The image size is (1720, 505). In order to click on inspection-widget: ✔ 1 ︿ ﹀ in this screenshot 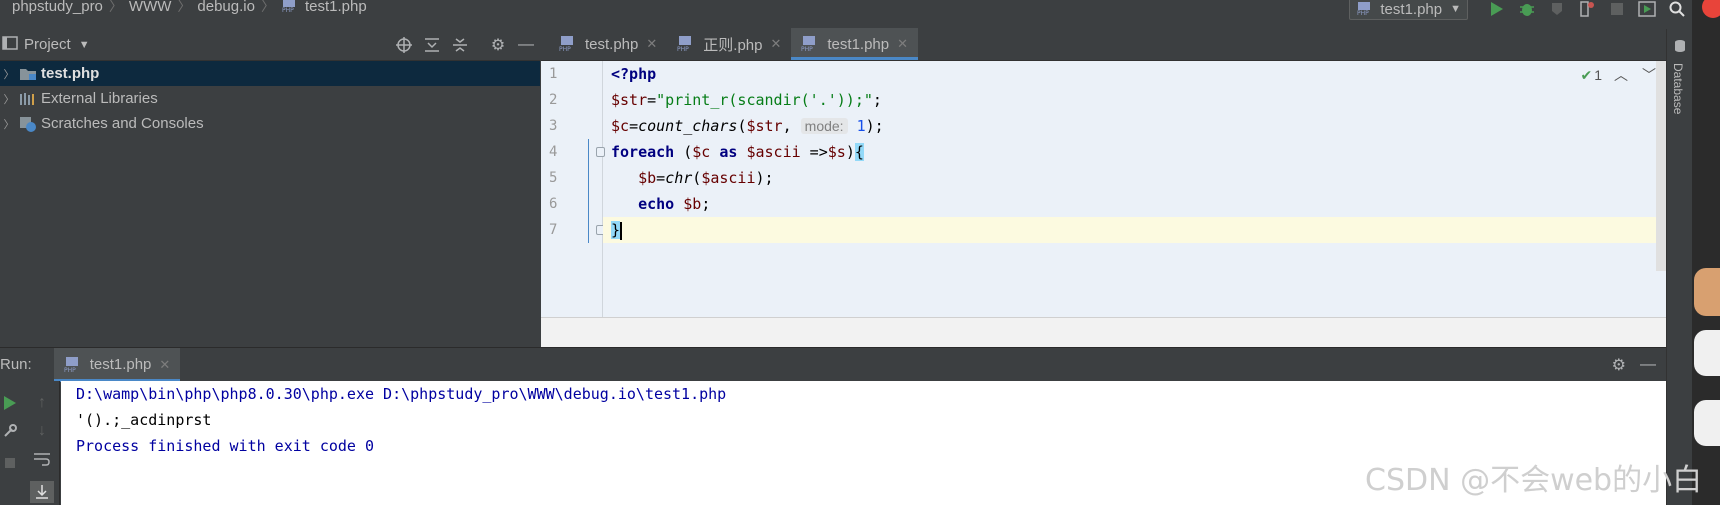, I will do `click(1618, 75)`.